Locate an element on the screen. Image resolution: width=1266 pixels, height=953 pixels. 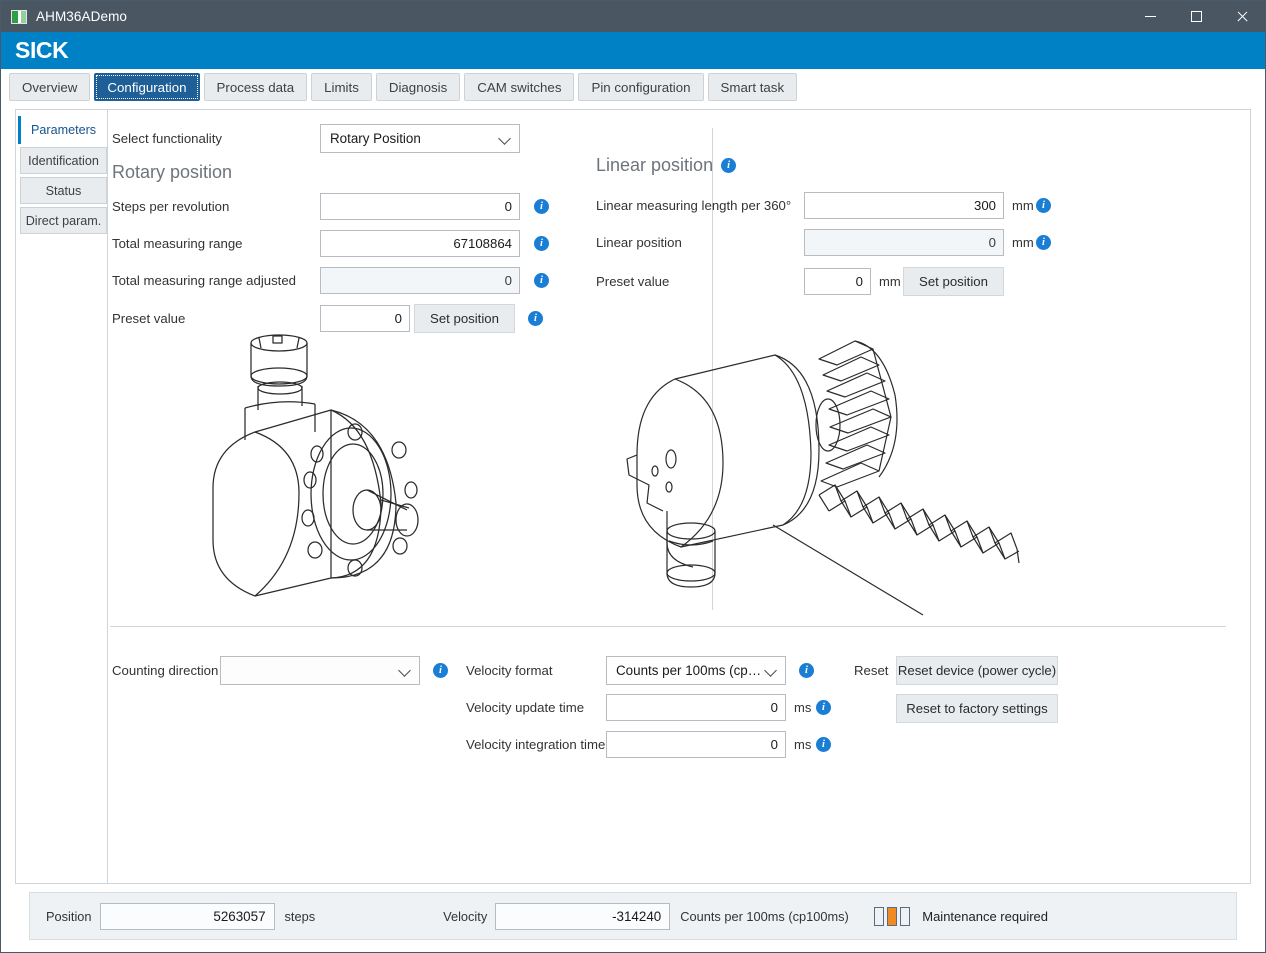
status-indicator is located at coordinates (892, 916).